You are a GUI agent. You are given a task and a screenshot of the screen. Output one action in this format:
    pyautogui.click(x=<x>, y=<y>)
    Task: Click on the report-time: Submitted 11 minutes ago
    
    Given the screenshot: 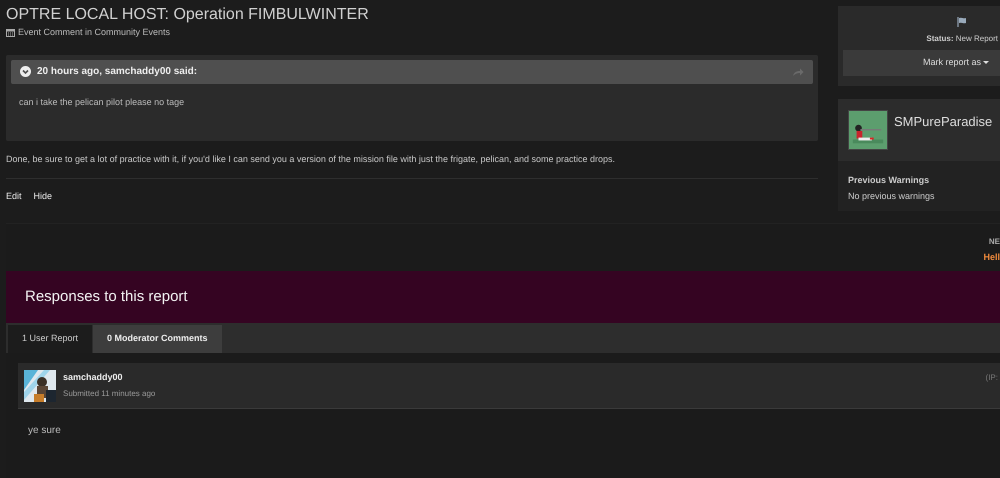 What is the action you would take?
    pyautogui.click(x=109, y=394)
    